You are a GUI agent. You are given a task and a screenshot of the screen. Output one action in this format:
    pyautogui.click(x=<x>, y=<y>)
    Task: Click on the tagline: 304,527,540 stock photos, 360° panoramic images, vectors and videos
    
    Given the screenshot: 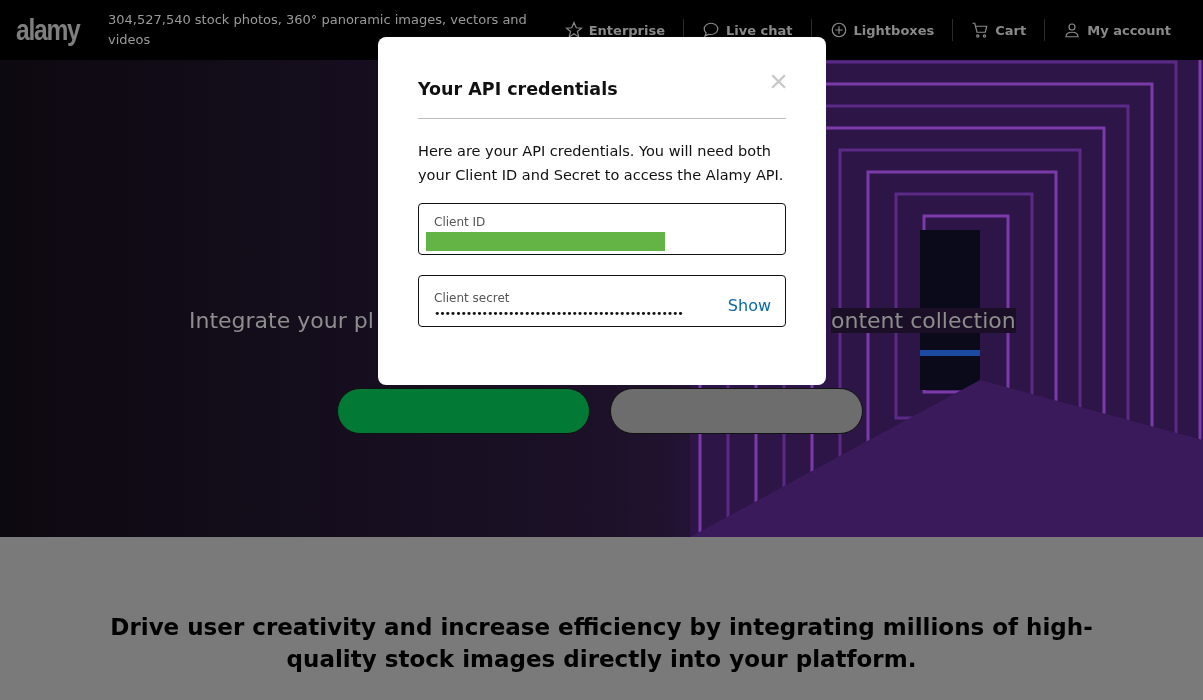 What is the action you would take?
    pyautogui.click(x=318, y=30)
    